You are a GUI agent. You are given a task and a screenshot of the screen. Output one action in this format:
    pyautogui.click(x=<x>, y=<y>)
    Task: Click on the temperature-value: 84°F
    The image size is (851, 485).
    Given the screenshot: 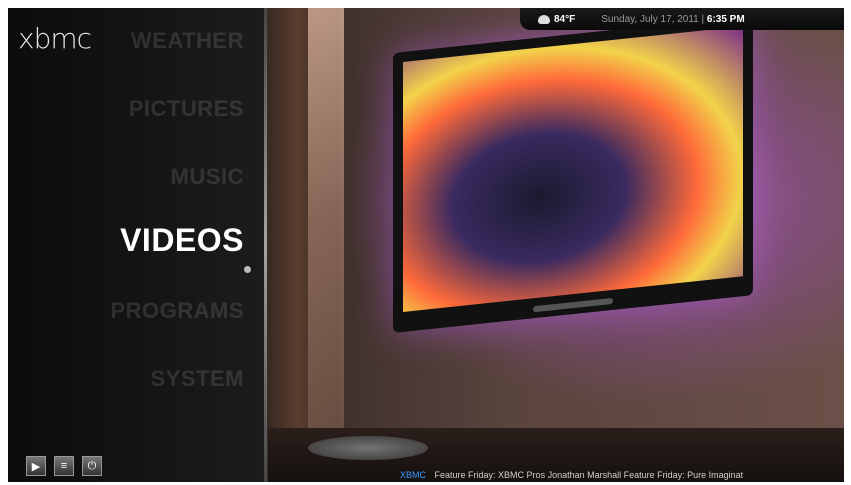 What is the action you would take?
    pyautogui.click(x=565, y=19)
    